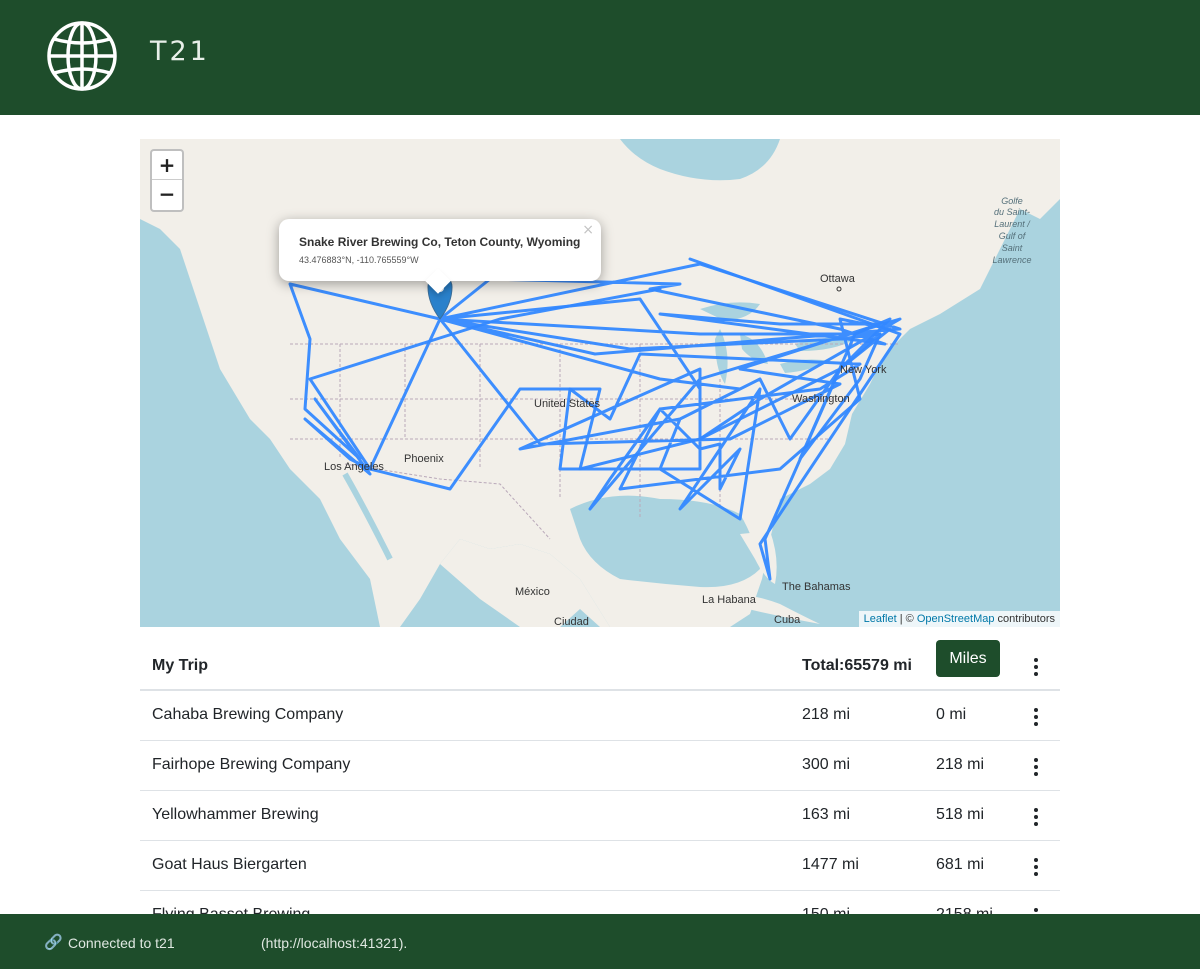 The height and width of the screenshot is (969, 1200). What do you see at coordinates (334, 943) in the screenshot?
I see `server-url: (http://localhost:41321).` at bounding box center [334, 943].